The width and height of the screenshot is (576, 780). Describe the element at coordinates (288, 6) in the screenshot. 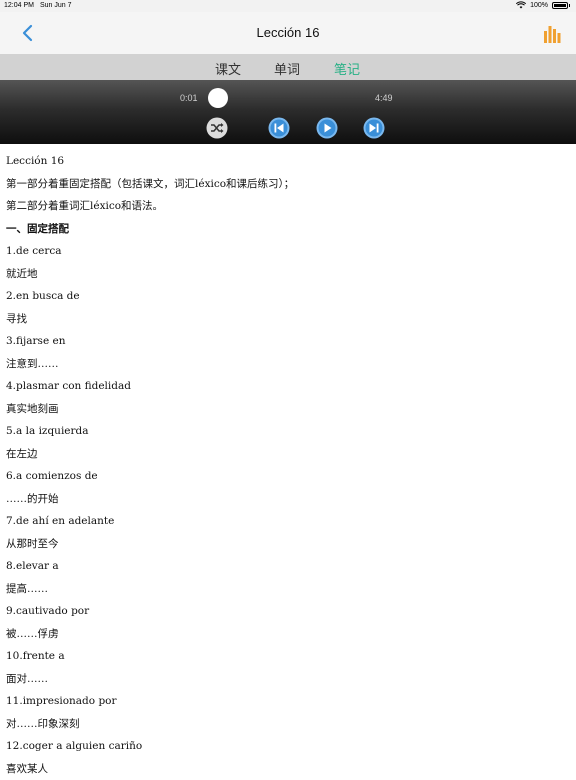

I see `status-bar: 12:04 PM Sun Jun 7 100%` at that location.